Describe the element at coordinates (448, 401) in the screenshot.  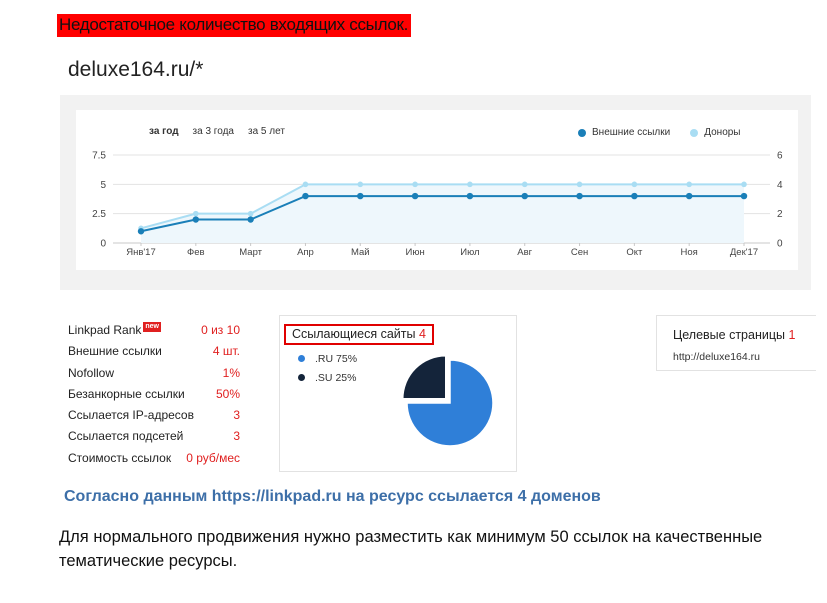
I see `pie-chart` at that location.